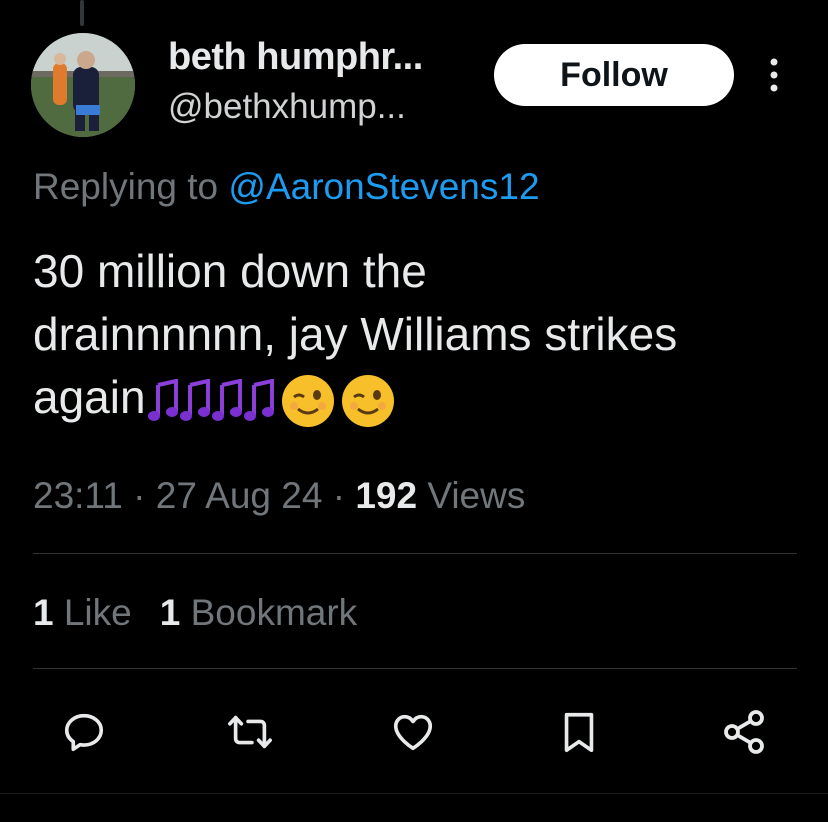 Image resolution: width=828 pixels, height=822 pixels. What do you see at coordinates (170, 612) in the screenshot?
I see `bookmarks-count: 1` at bounding box center [170, 612].